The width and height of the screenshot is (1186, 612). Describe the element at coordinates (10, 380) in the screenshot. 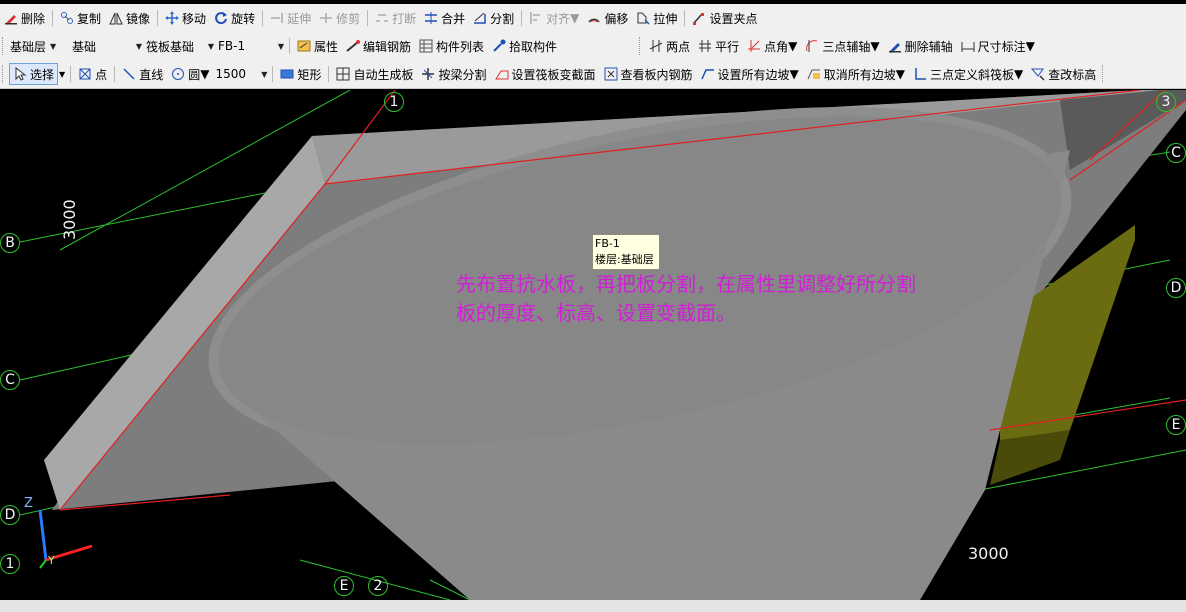

I see `grid-bubble-c-left: C` at that location.